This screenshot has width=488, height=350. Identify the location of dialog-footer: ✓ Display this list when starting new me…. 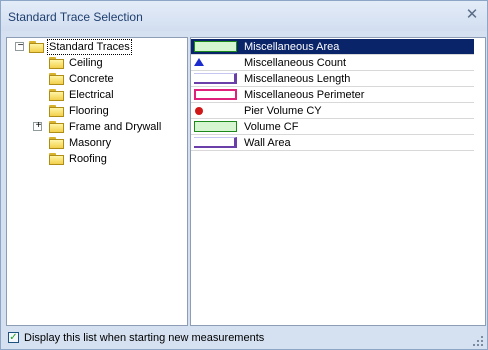
(244, 338).